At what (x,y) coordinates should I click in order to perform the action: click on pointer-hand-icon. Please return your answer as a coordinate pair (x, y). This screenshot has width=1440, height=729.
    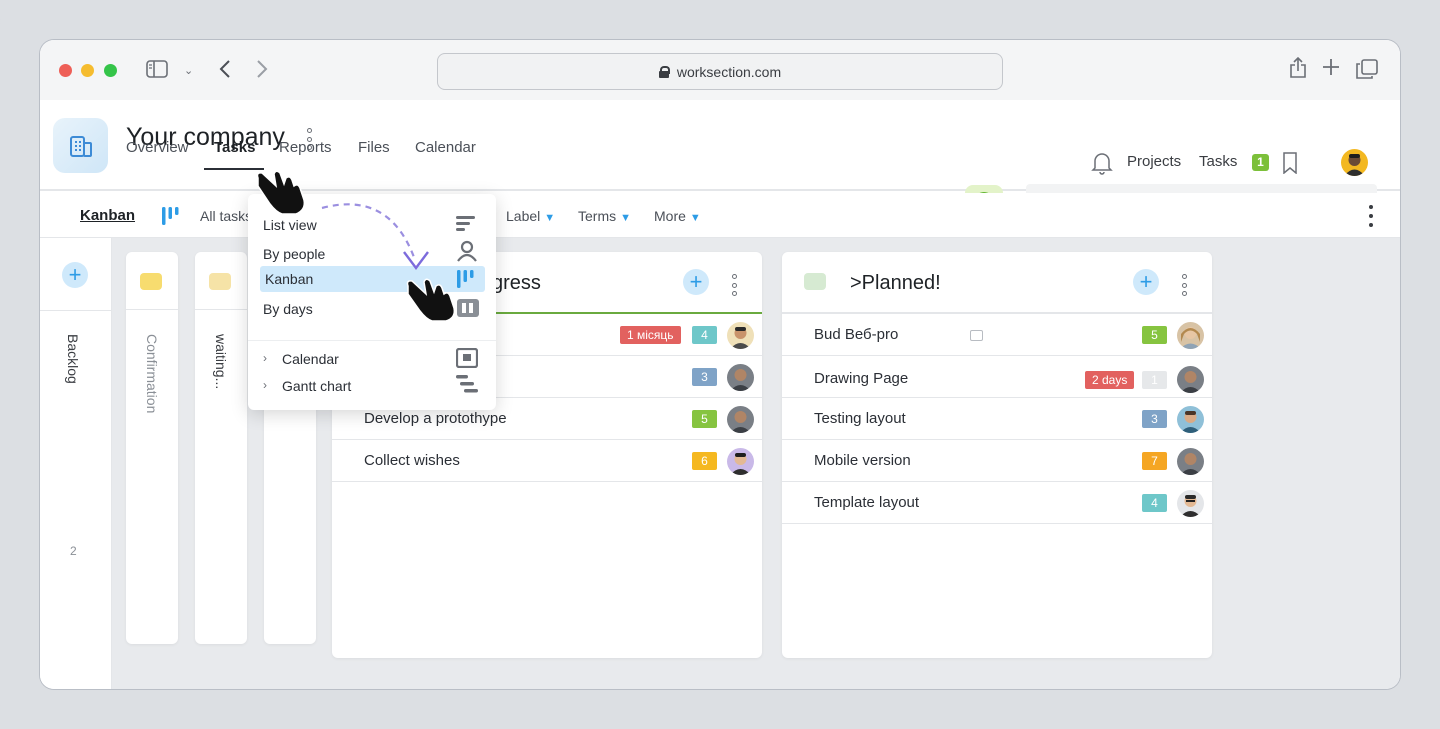
    Looking at the image, I should click on (282, 193).